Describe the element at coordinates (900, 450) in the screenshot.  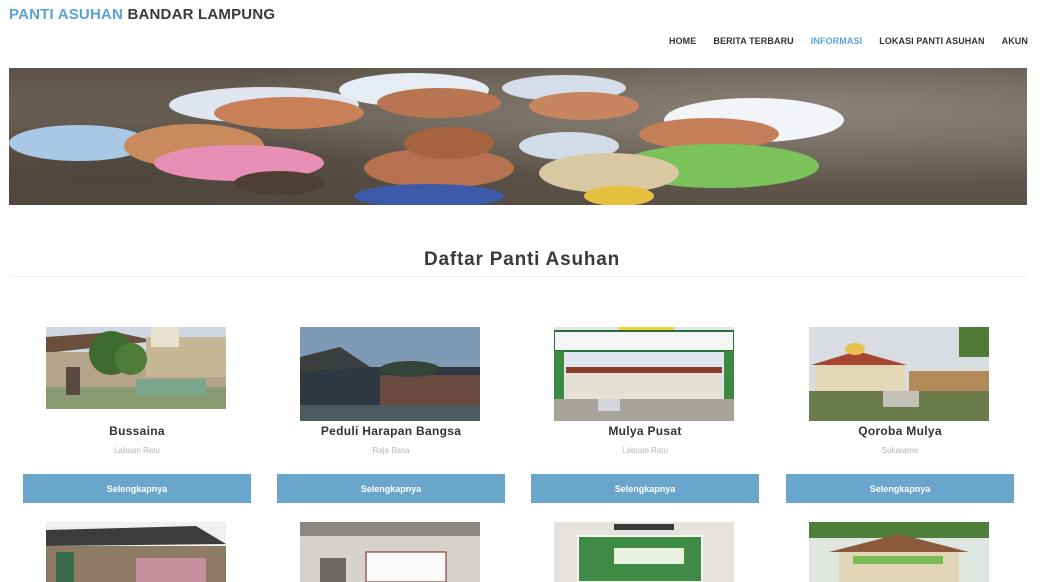
I see `orphanage-location: Sukarame` at that location.